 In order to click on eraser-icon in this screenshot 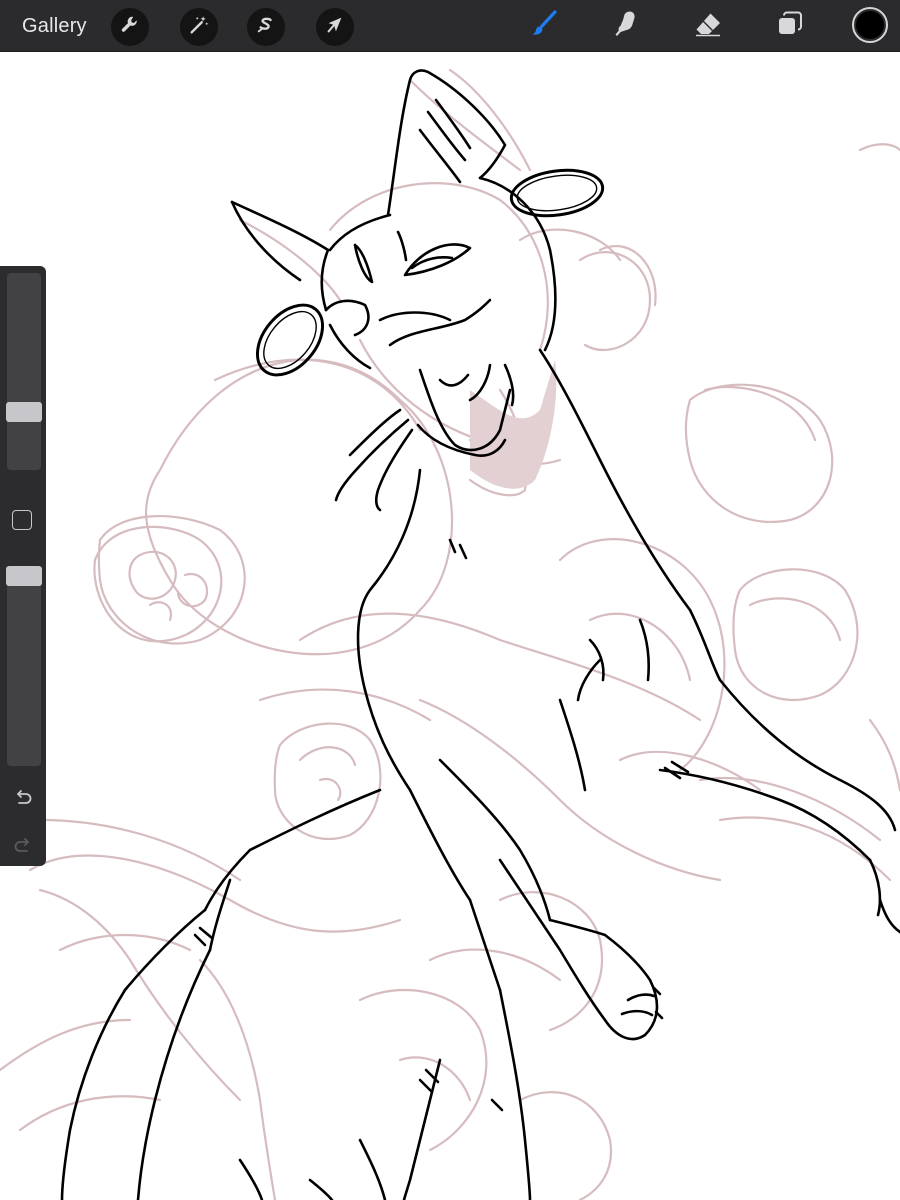, I will do `click(708, 26)`.